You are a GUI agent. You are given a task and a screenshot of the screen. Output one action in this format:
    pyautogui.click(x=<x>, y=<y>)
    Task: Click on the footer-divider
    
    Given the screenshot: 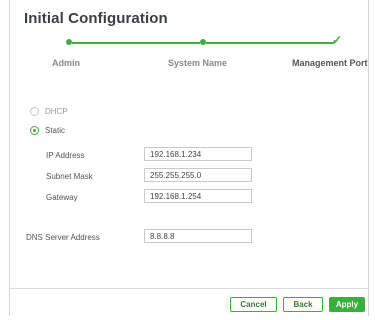 What is the action you would take?
    pyautogui.click(x=189, y=288)
    